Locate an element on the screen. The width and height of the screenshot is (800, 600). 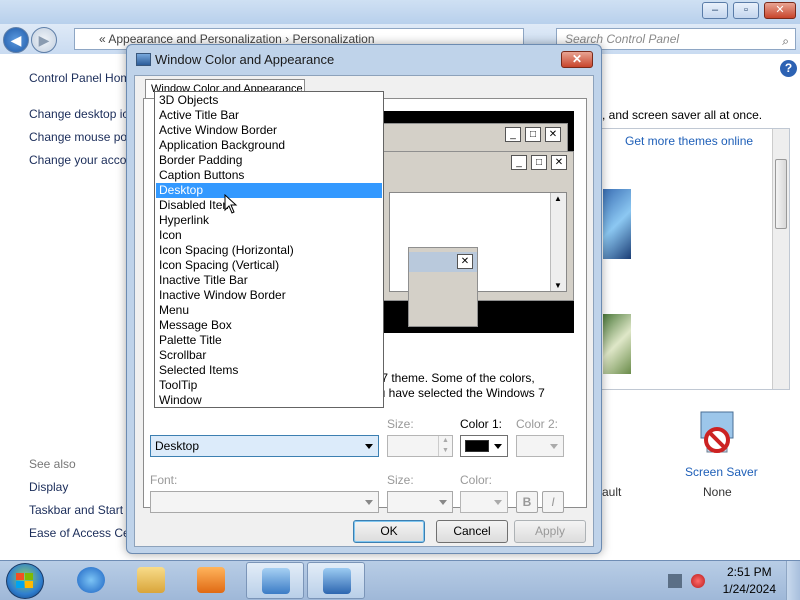
dropdown-option: Application Background is located at coordinates (269, 145).